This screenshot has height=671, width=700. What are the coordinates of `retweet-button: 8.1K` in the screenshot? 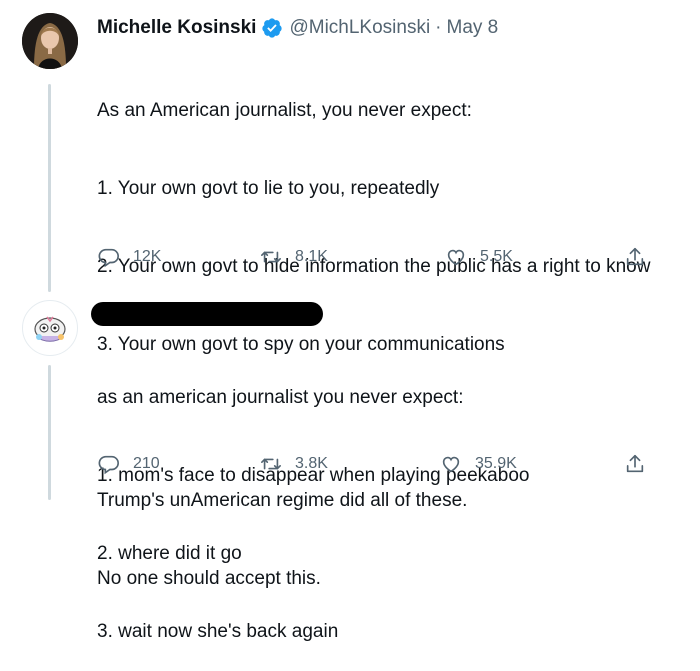 It's located at (294, 257).